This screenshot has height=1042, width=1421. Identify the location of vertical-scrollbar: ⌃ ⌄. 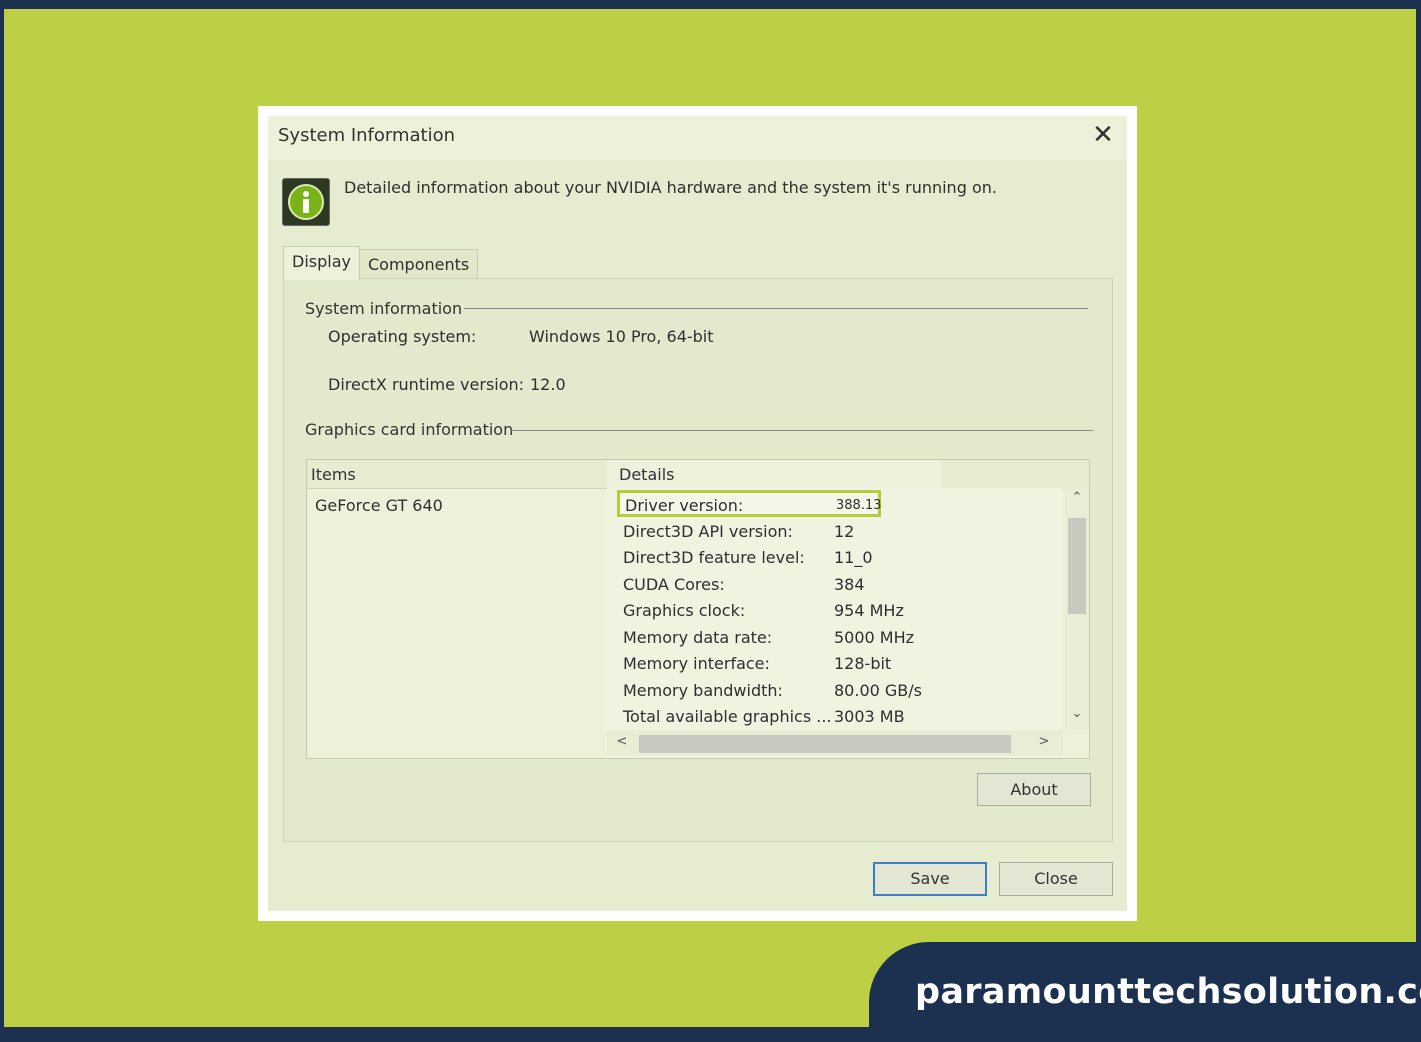
(1077, 609).